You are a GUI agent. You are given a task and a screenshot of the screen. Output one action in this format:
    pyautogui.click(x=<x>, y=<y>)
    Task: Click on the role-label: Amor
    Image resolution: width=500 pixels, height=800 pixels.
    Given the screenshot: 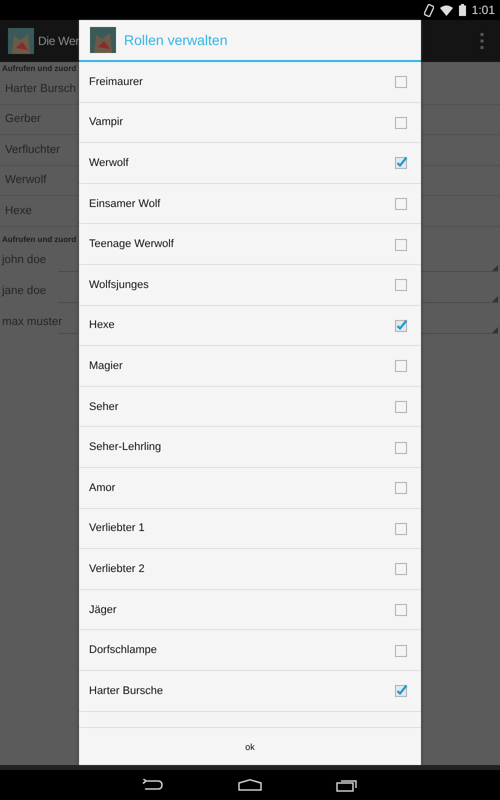 What is the action you would take?
    pyautogui.click(x=102, y=488)
    